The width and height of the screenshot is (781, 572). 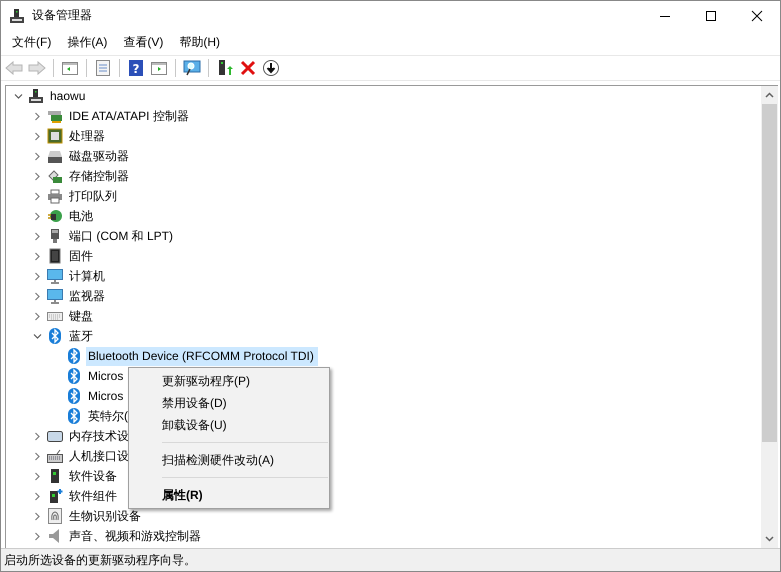 What do you see at coordinates (99, 436) in the screenshot?
I see `tree-item: 内存技术设` at bounding box center [99, 436].